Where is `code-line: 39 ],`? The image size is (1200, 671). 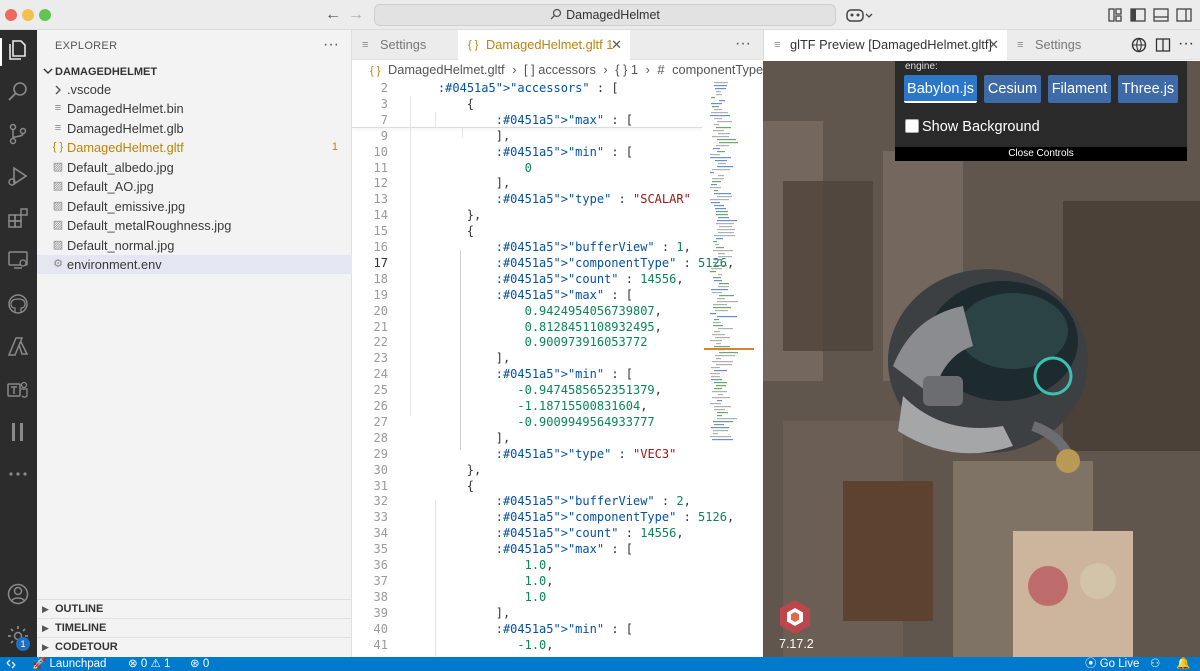 code-line: 39 ], is located at coordinates (532, 613).